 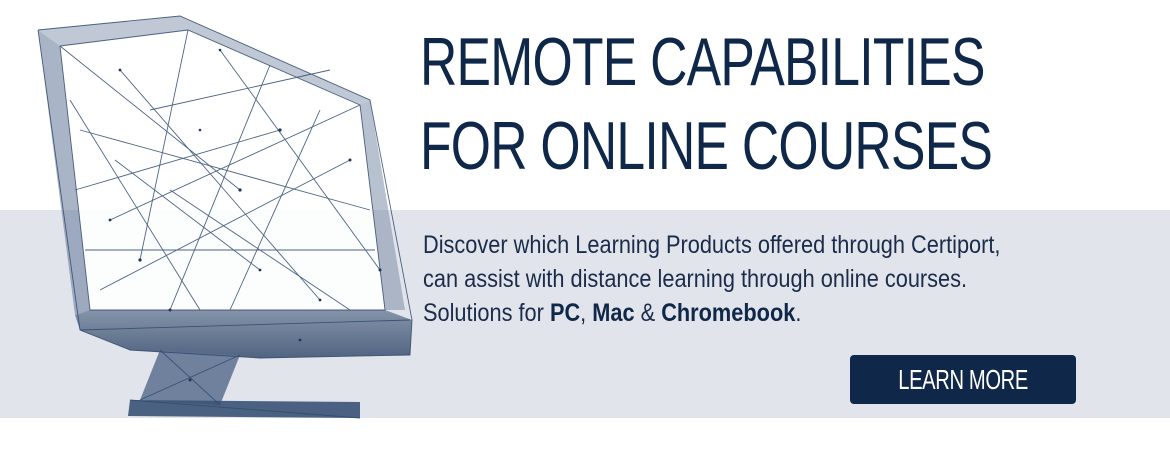 I want to click on platform-pc: PC, so click(x=565, y=313).